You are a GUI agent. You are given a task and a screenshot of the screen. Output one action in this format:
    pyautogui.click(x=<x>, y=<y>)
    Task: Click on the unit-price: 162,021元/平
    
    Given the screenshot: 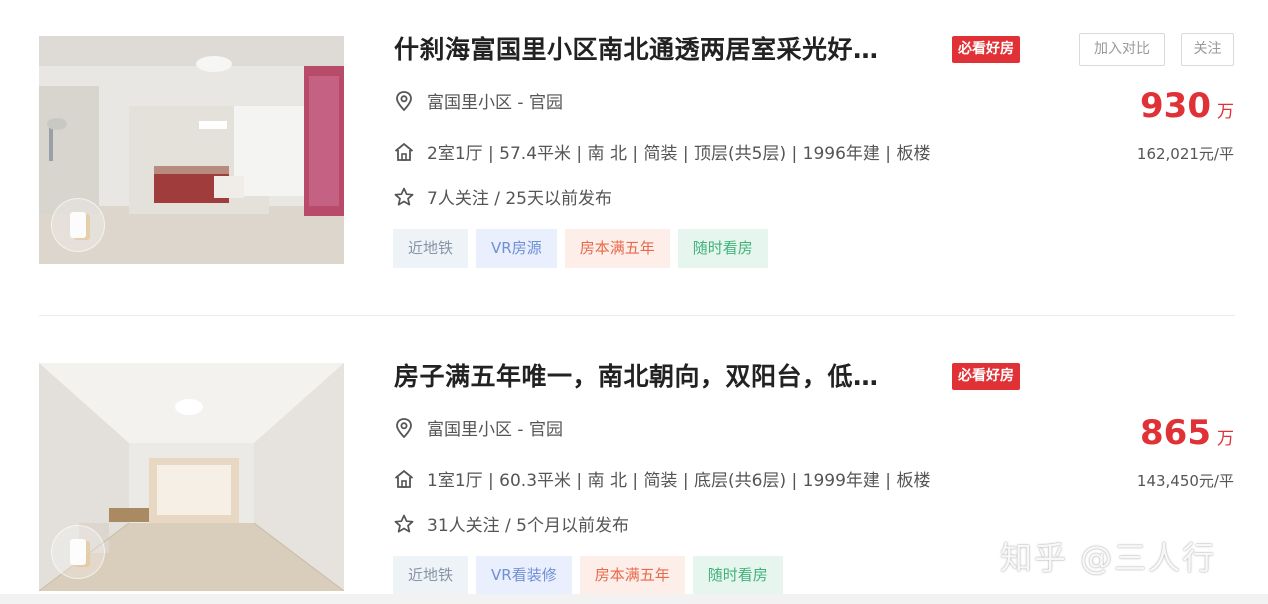 What is the action you would take?
    pyautogui.click(x=1185, y=154)
    